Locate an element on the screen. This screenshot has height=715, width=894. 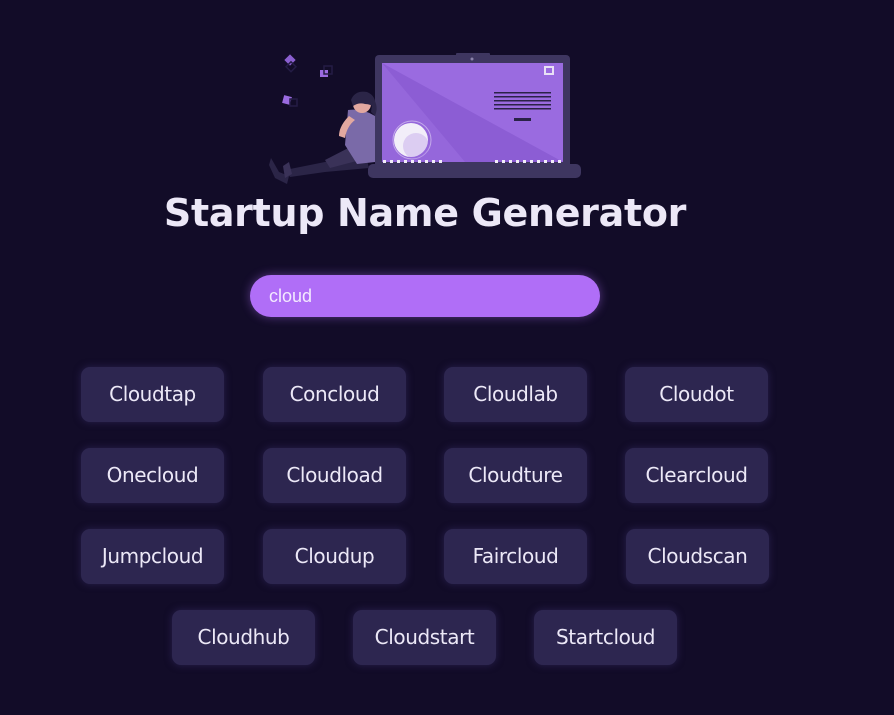
name-card: Onecloud is located at coordinates (152, 475).